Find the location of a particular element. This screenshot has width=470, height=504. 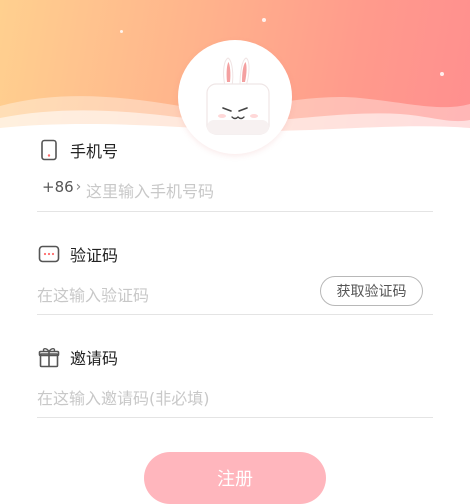

avatar is located at coordinates (235, 97).